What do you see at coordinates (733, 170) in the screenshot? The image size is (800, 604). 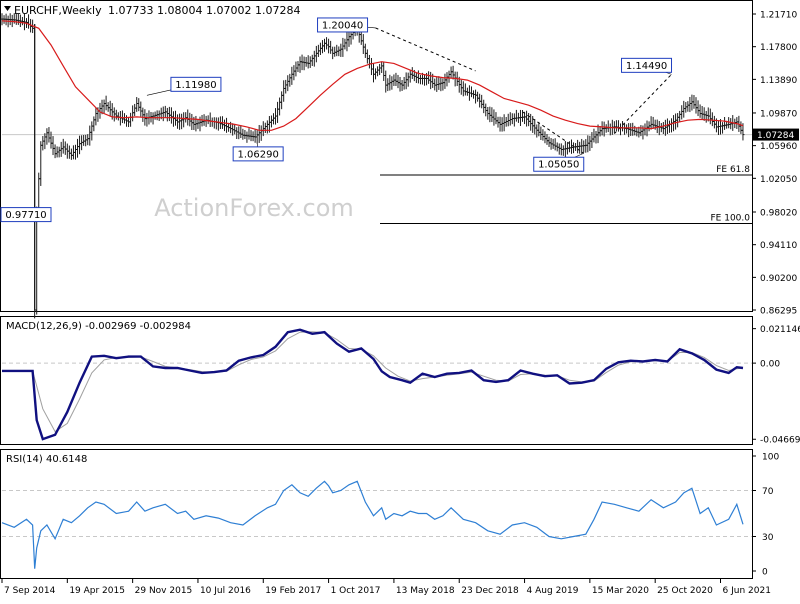 I see `fe-level-label: FE 61.8` at bounding box center [733, 170].